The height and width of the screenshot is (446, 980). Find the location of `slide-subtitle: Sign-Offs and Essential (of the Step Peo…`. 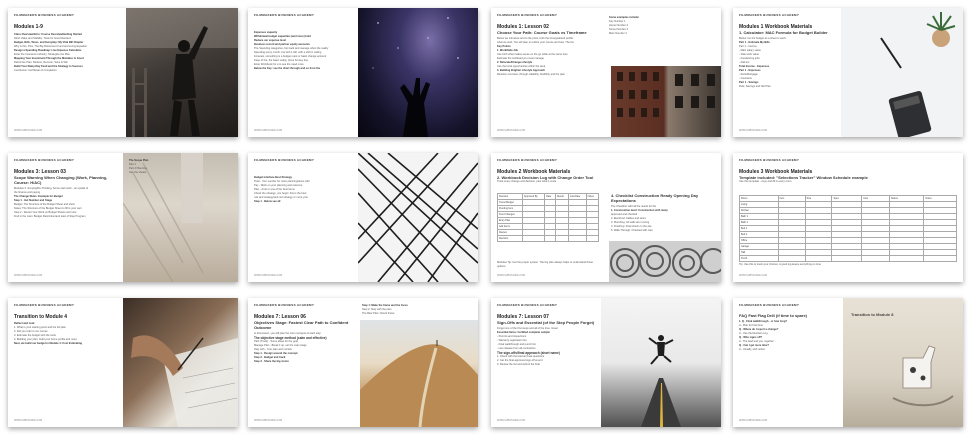

slide-subtitle: Sign-Offs and Essential (of the Step Peo… is located at coordinates (546, 322).